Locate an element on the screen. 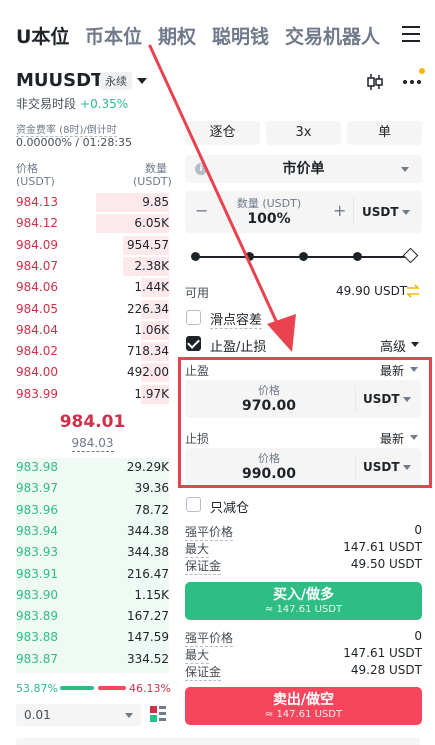 The width and height of the screenshot is (435, 745). sell-ratio: 46.13% is located at coordinates (150, 688).